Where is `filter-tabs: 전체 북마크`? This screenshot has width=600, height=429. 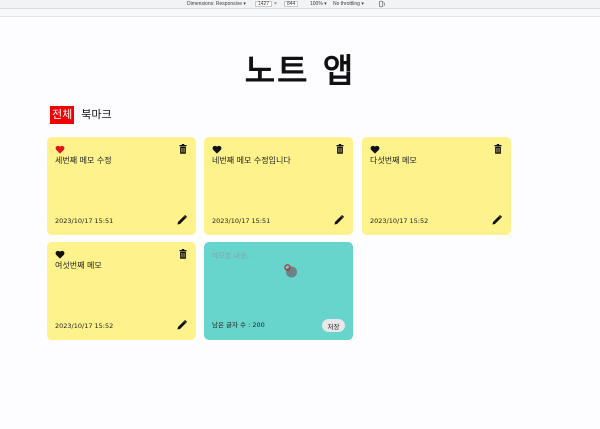 filter-tabs: 전체 북마크 is located at coordinates (82, 115).